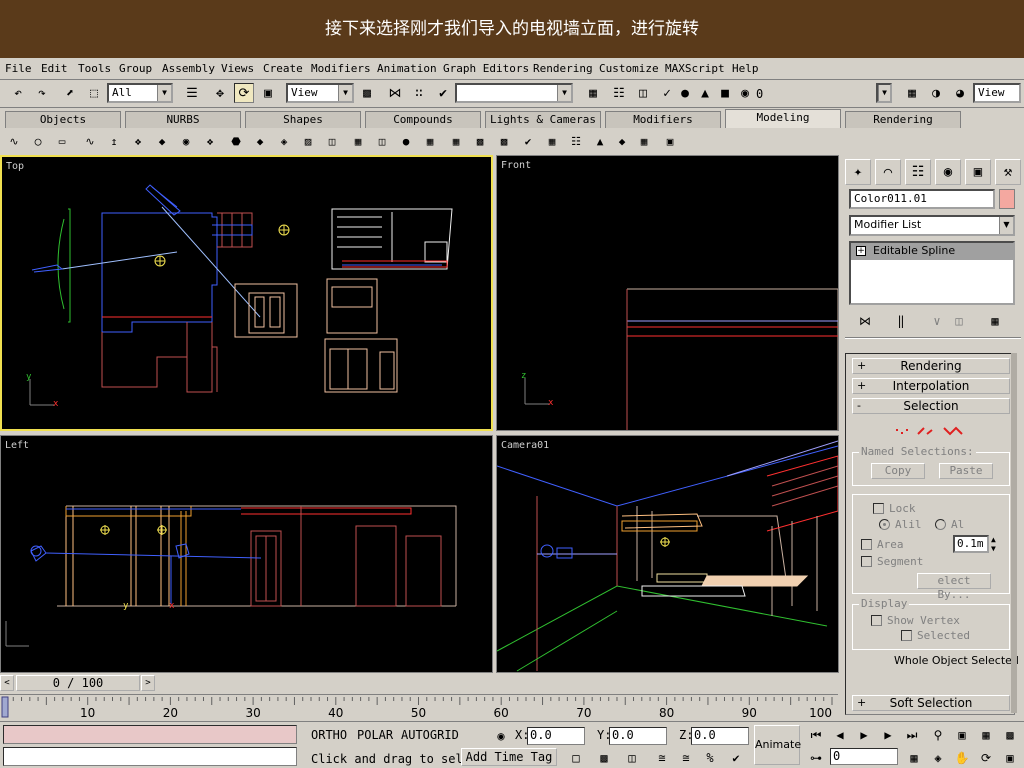  What do you see at coordinates (148, 683) in the screenshot?
I see `time-next-arrow-icon: >` at bounding box center [148, 683].